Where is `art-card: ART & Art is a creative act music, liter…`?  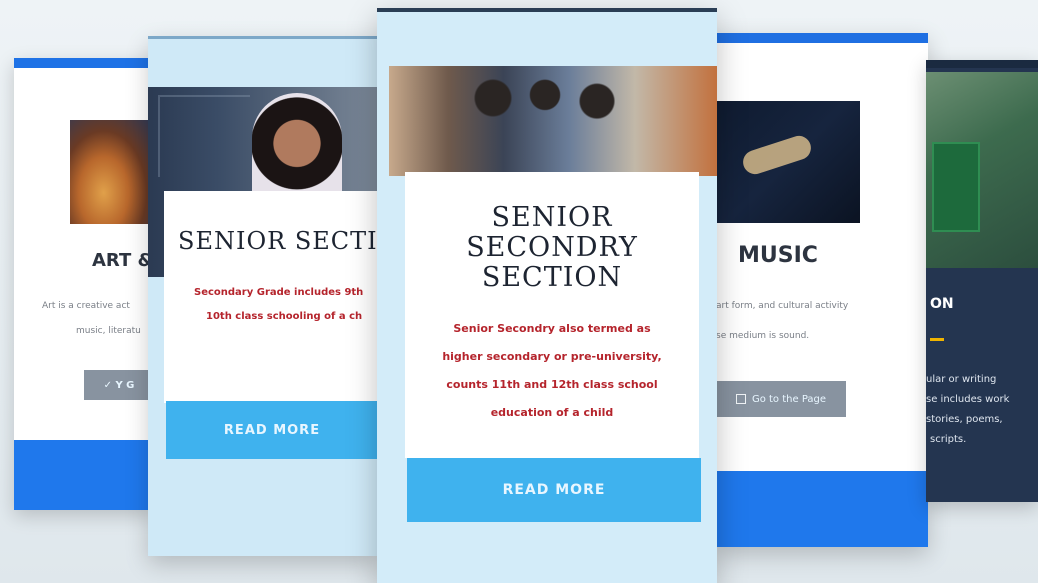 art-card: ART & Art is a creative act music, liter… is located at coordinates (84, 284).